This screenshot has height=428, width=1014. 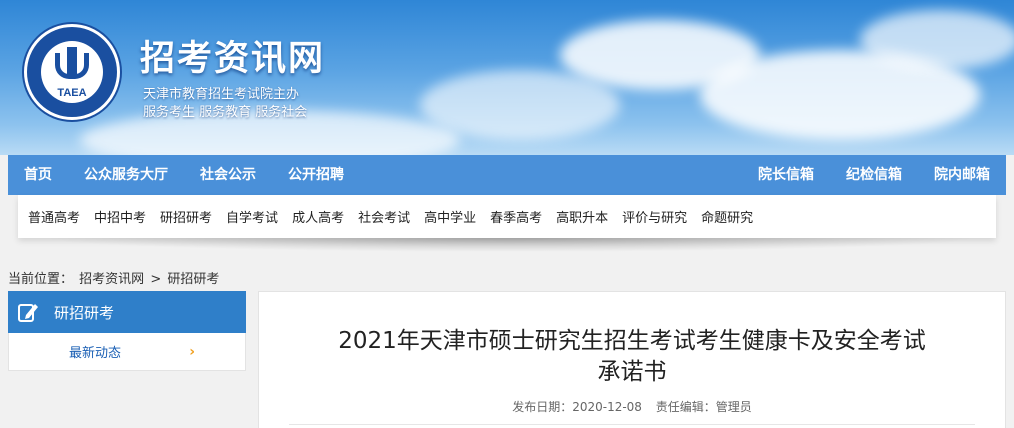 I want to click on publish-date-label: 发布日期：, so click(x=542, y=407).